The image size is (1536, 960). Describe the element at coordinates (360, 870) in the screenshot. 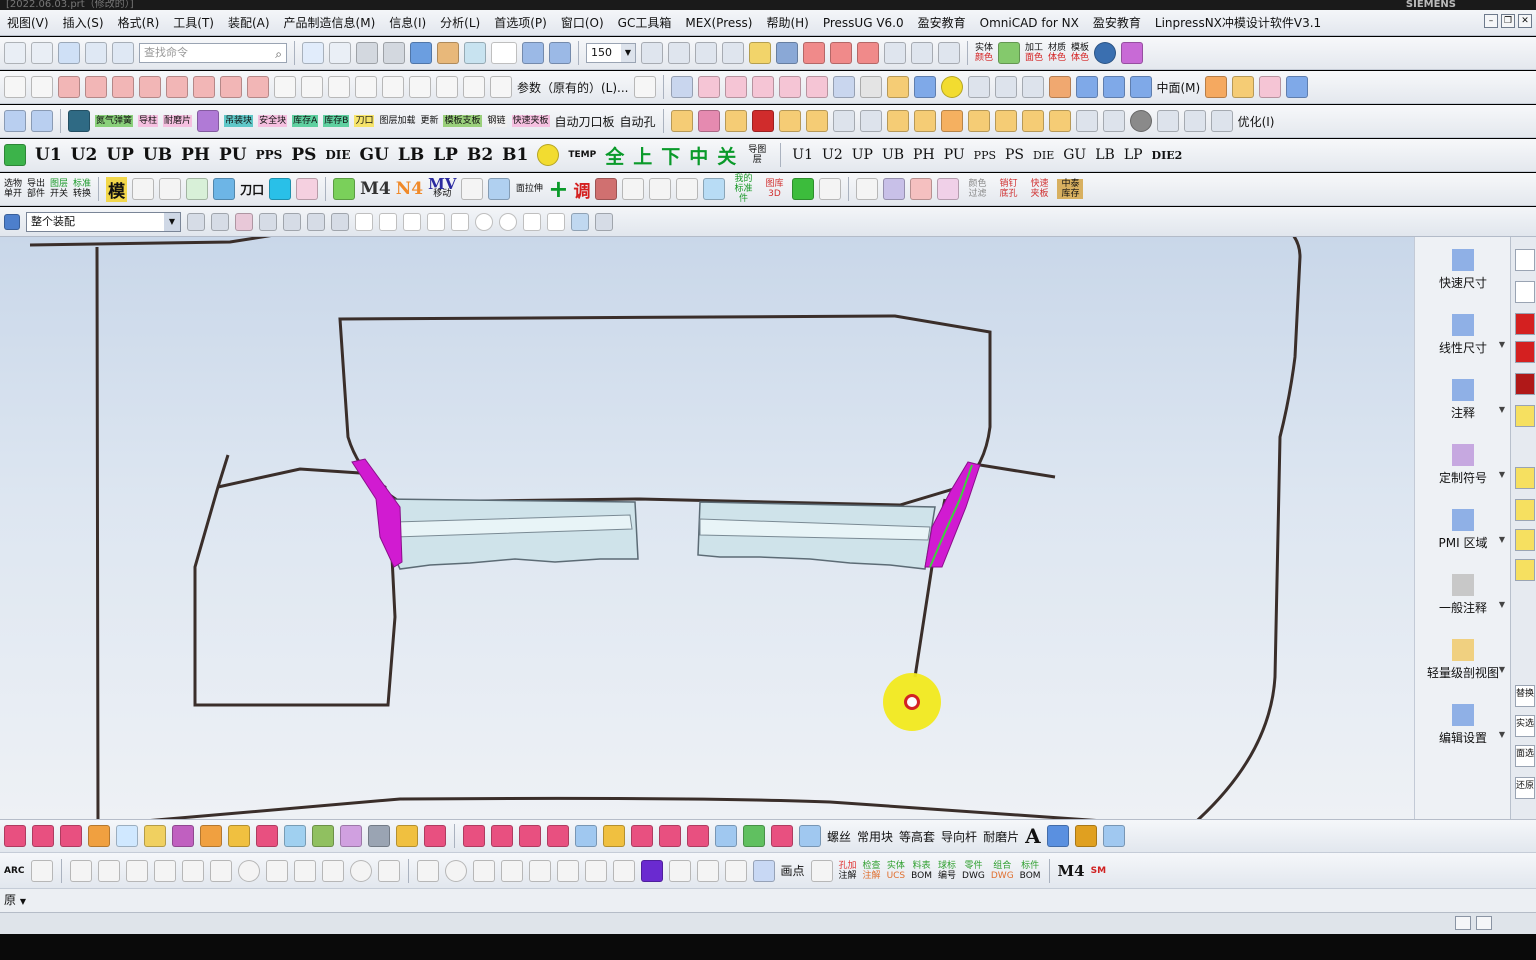

I see `circle-2-icon` at that location.